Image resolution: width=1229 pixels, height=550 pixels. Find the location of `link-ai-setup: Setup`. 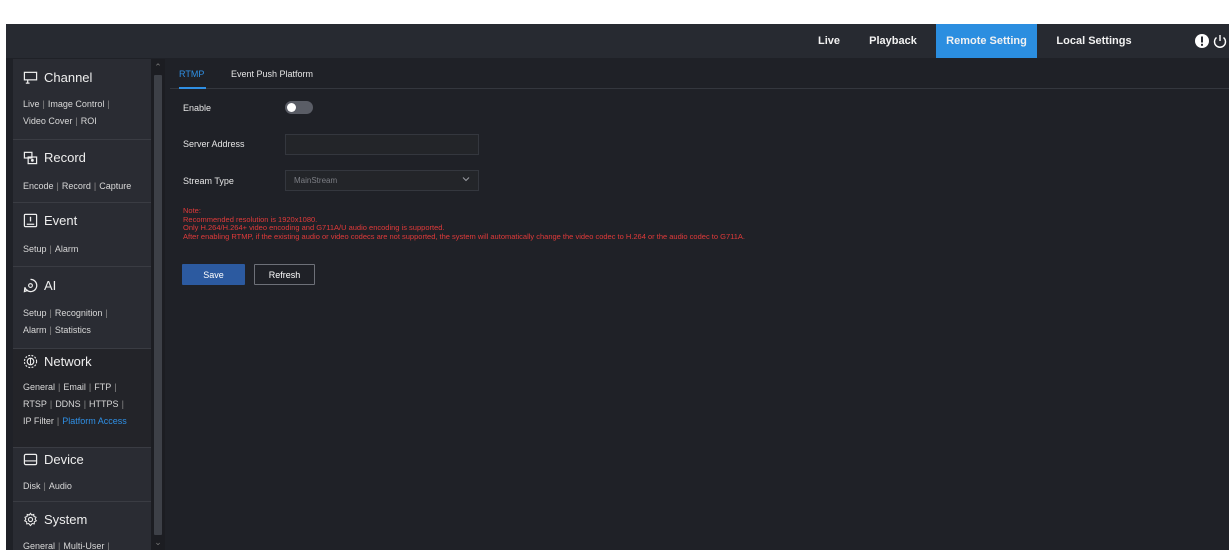

link-ai-setup: Setup is located at coordinates (35, 313).